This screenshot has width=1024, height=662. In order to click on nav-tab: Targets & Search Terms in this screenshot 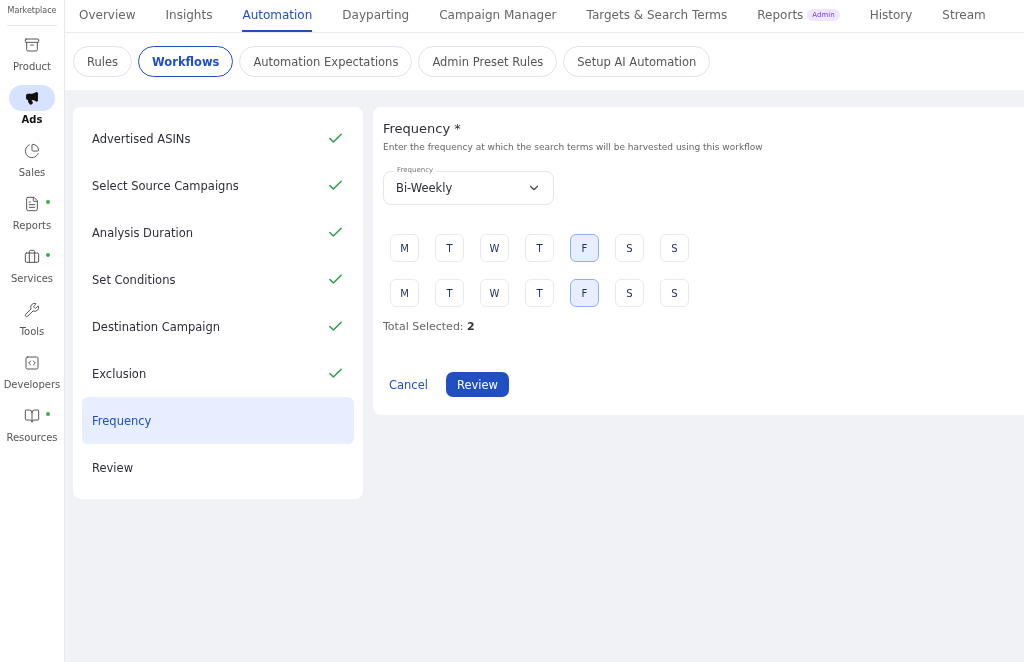, I will do `click(657, 16)`.